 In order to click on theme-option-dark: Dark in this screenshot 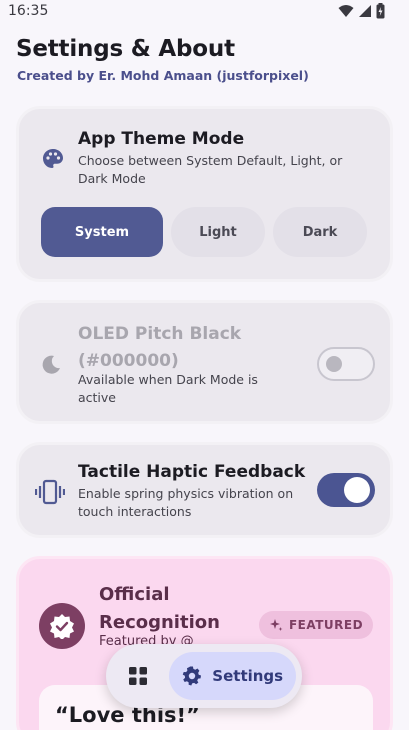, I will do `click(320, 232)`.